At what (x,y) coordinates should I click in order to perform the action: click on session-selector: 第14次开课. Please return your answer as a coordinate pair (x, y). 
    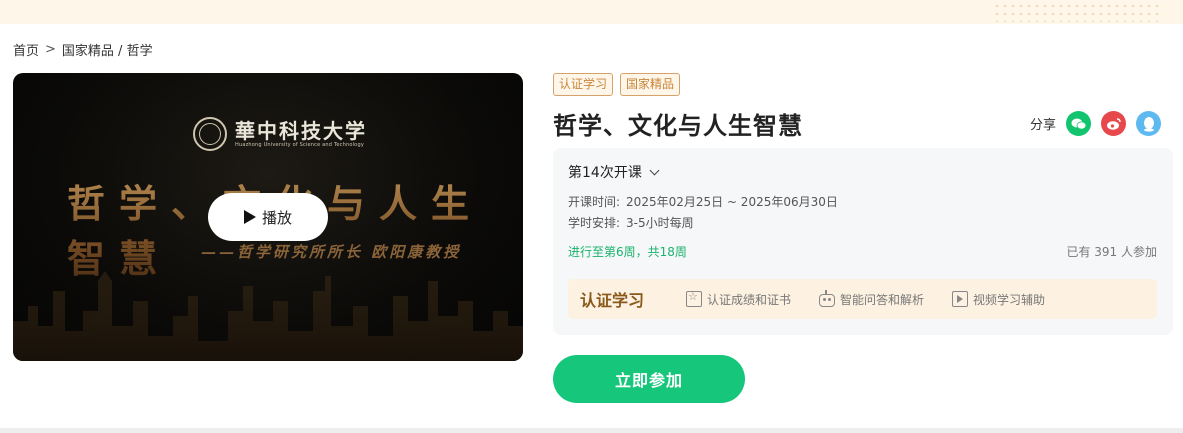
    Looking at the image, I should click on (614, 172).